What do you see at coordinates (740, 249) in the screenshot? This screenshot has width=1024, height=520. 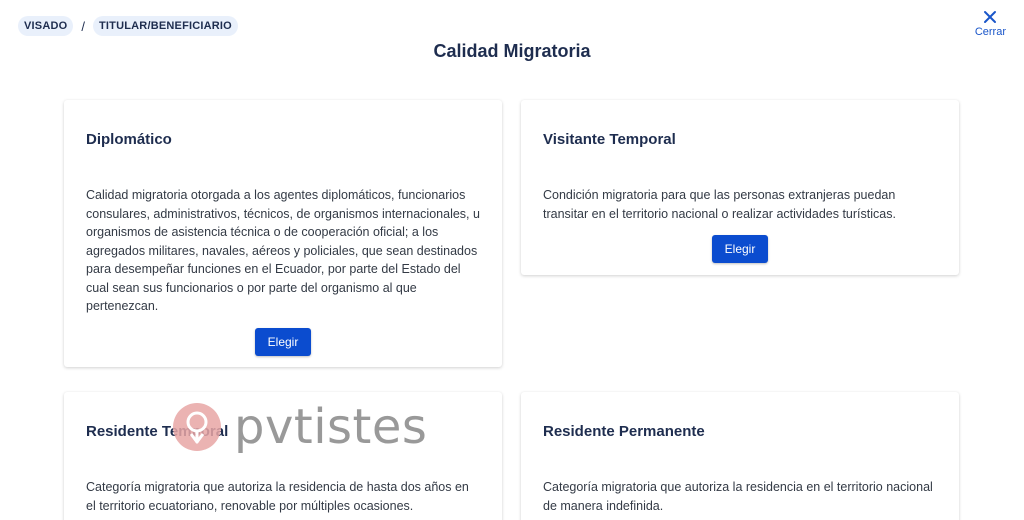 I see `choose-button-visitante-temporal: Elegir` at bounding box center [740, 249].